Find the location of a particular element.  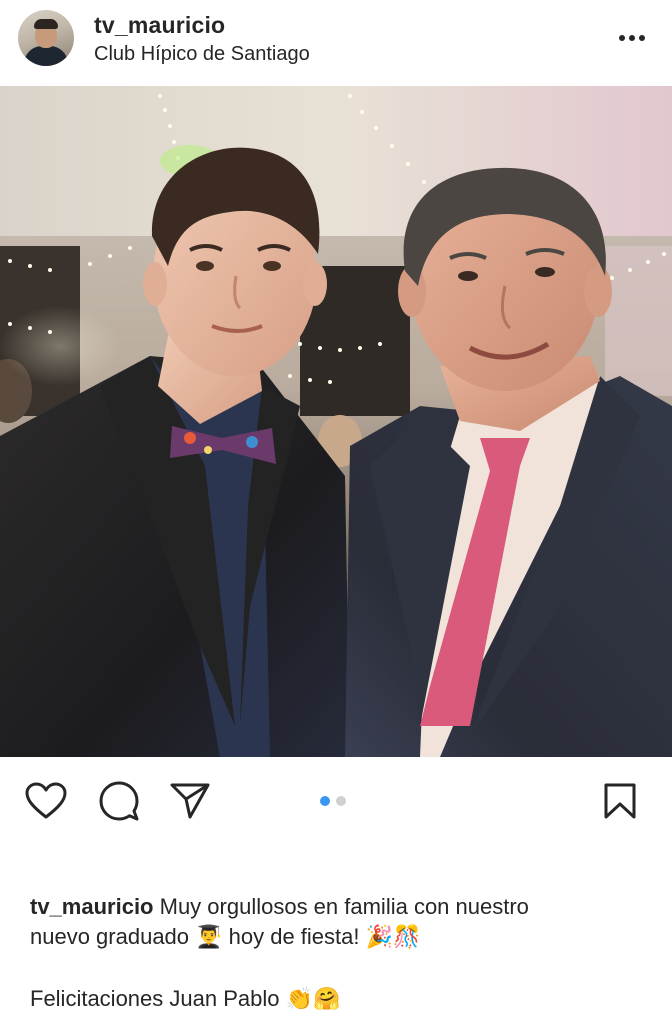

like-button is located at coordinates (46, 801).